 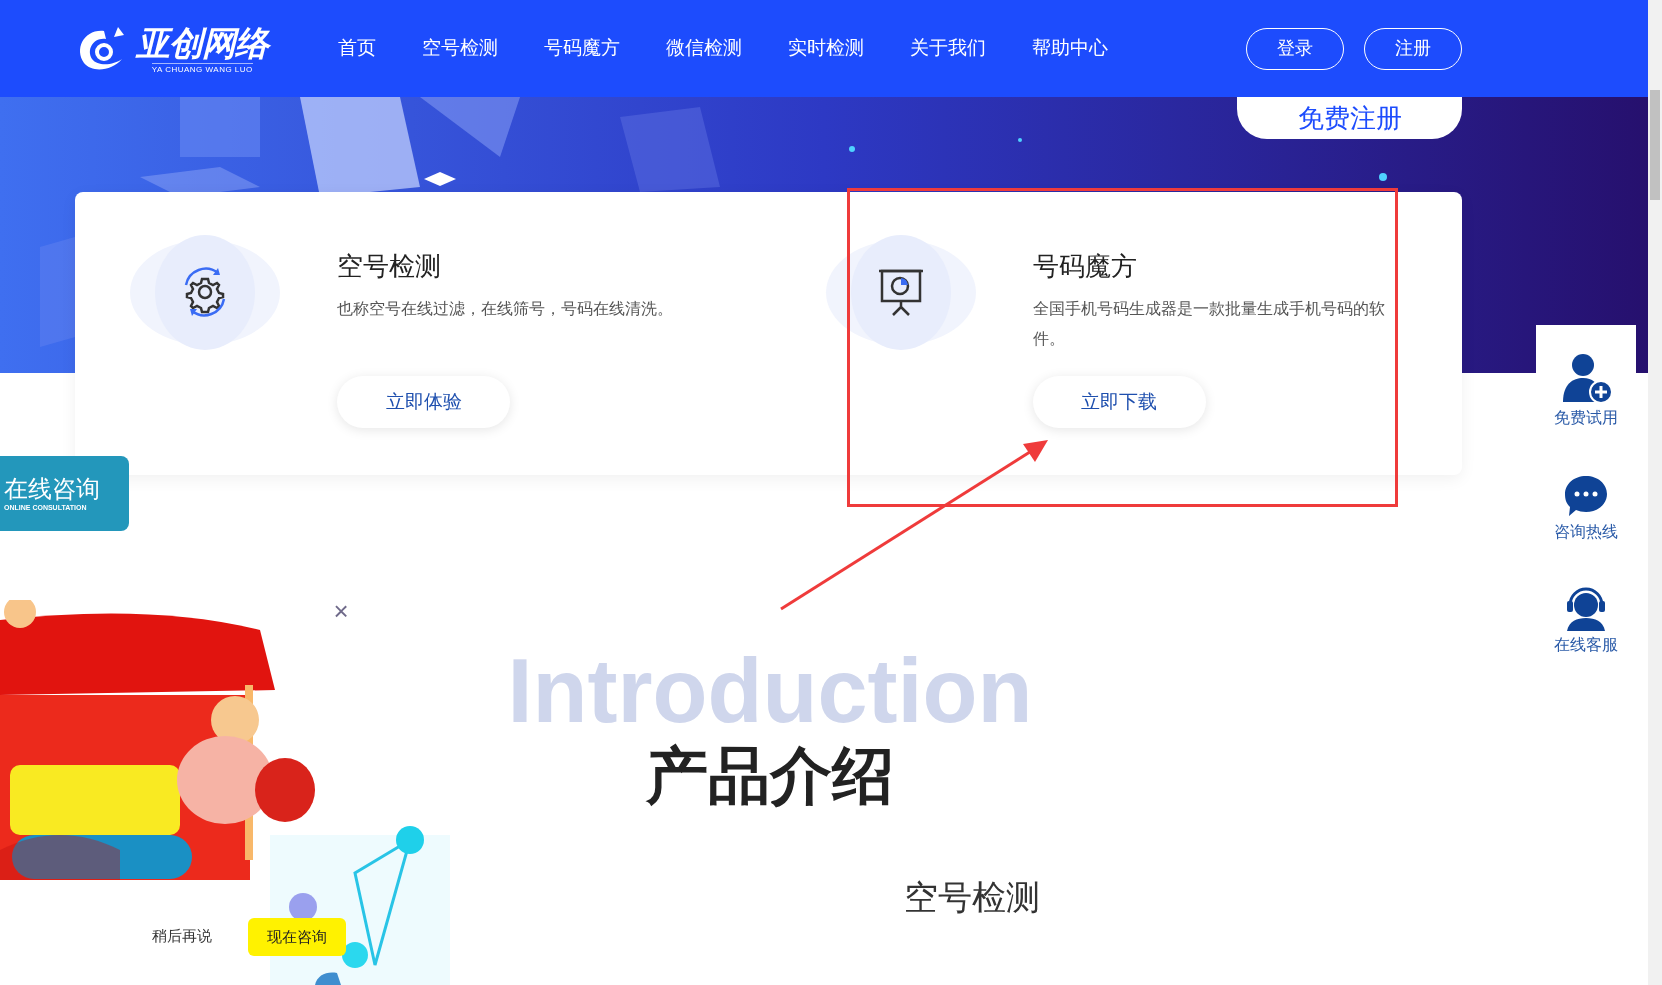 I want to click on nav-link: 首页, so click(x=357, y=48).